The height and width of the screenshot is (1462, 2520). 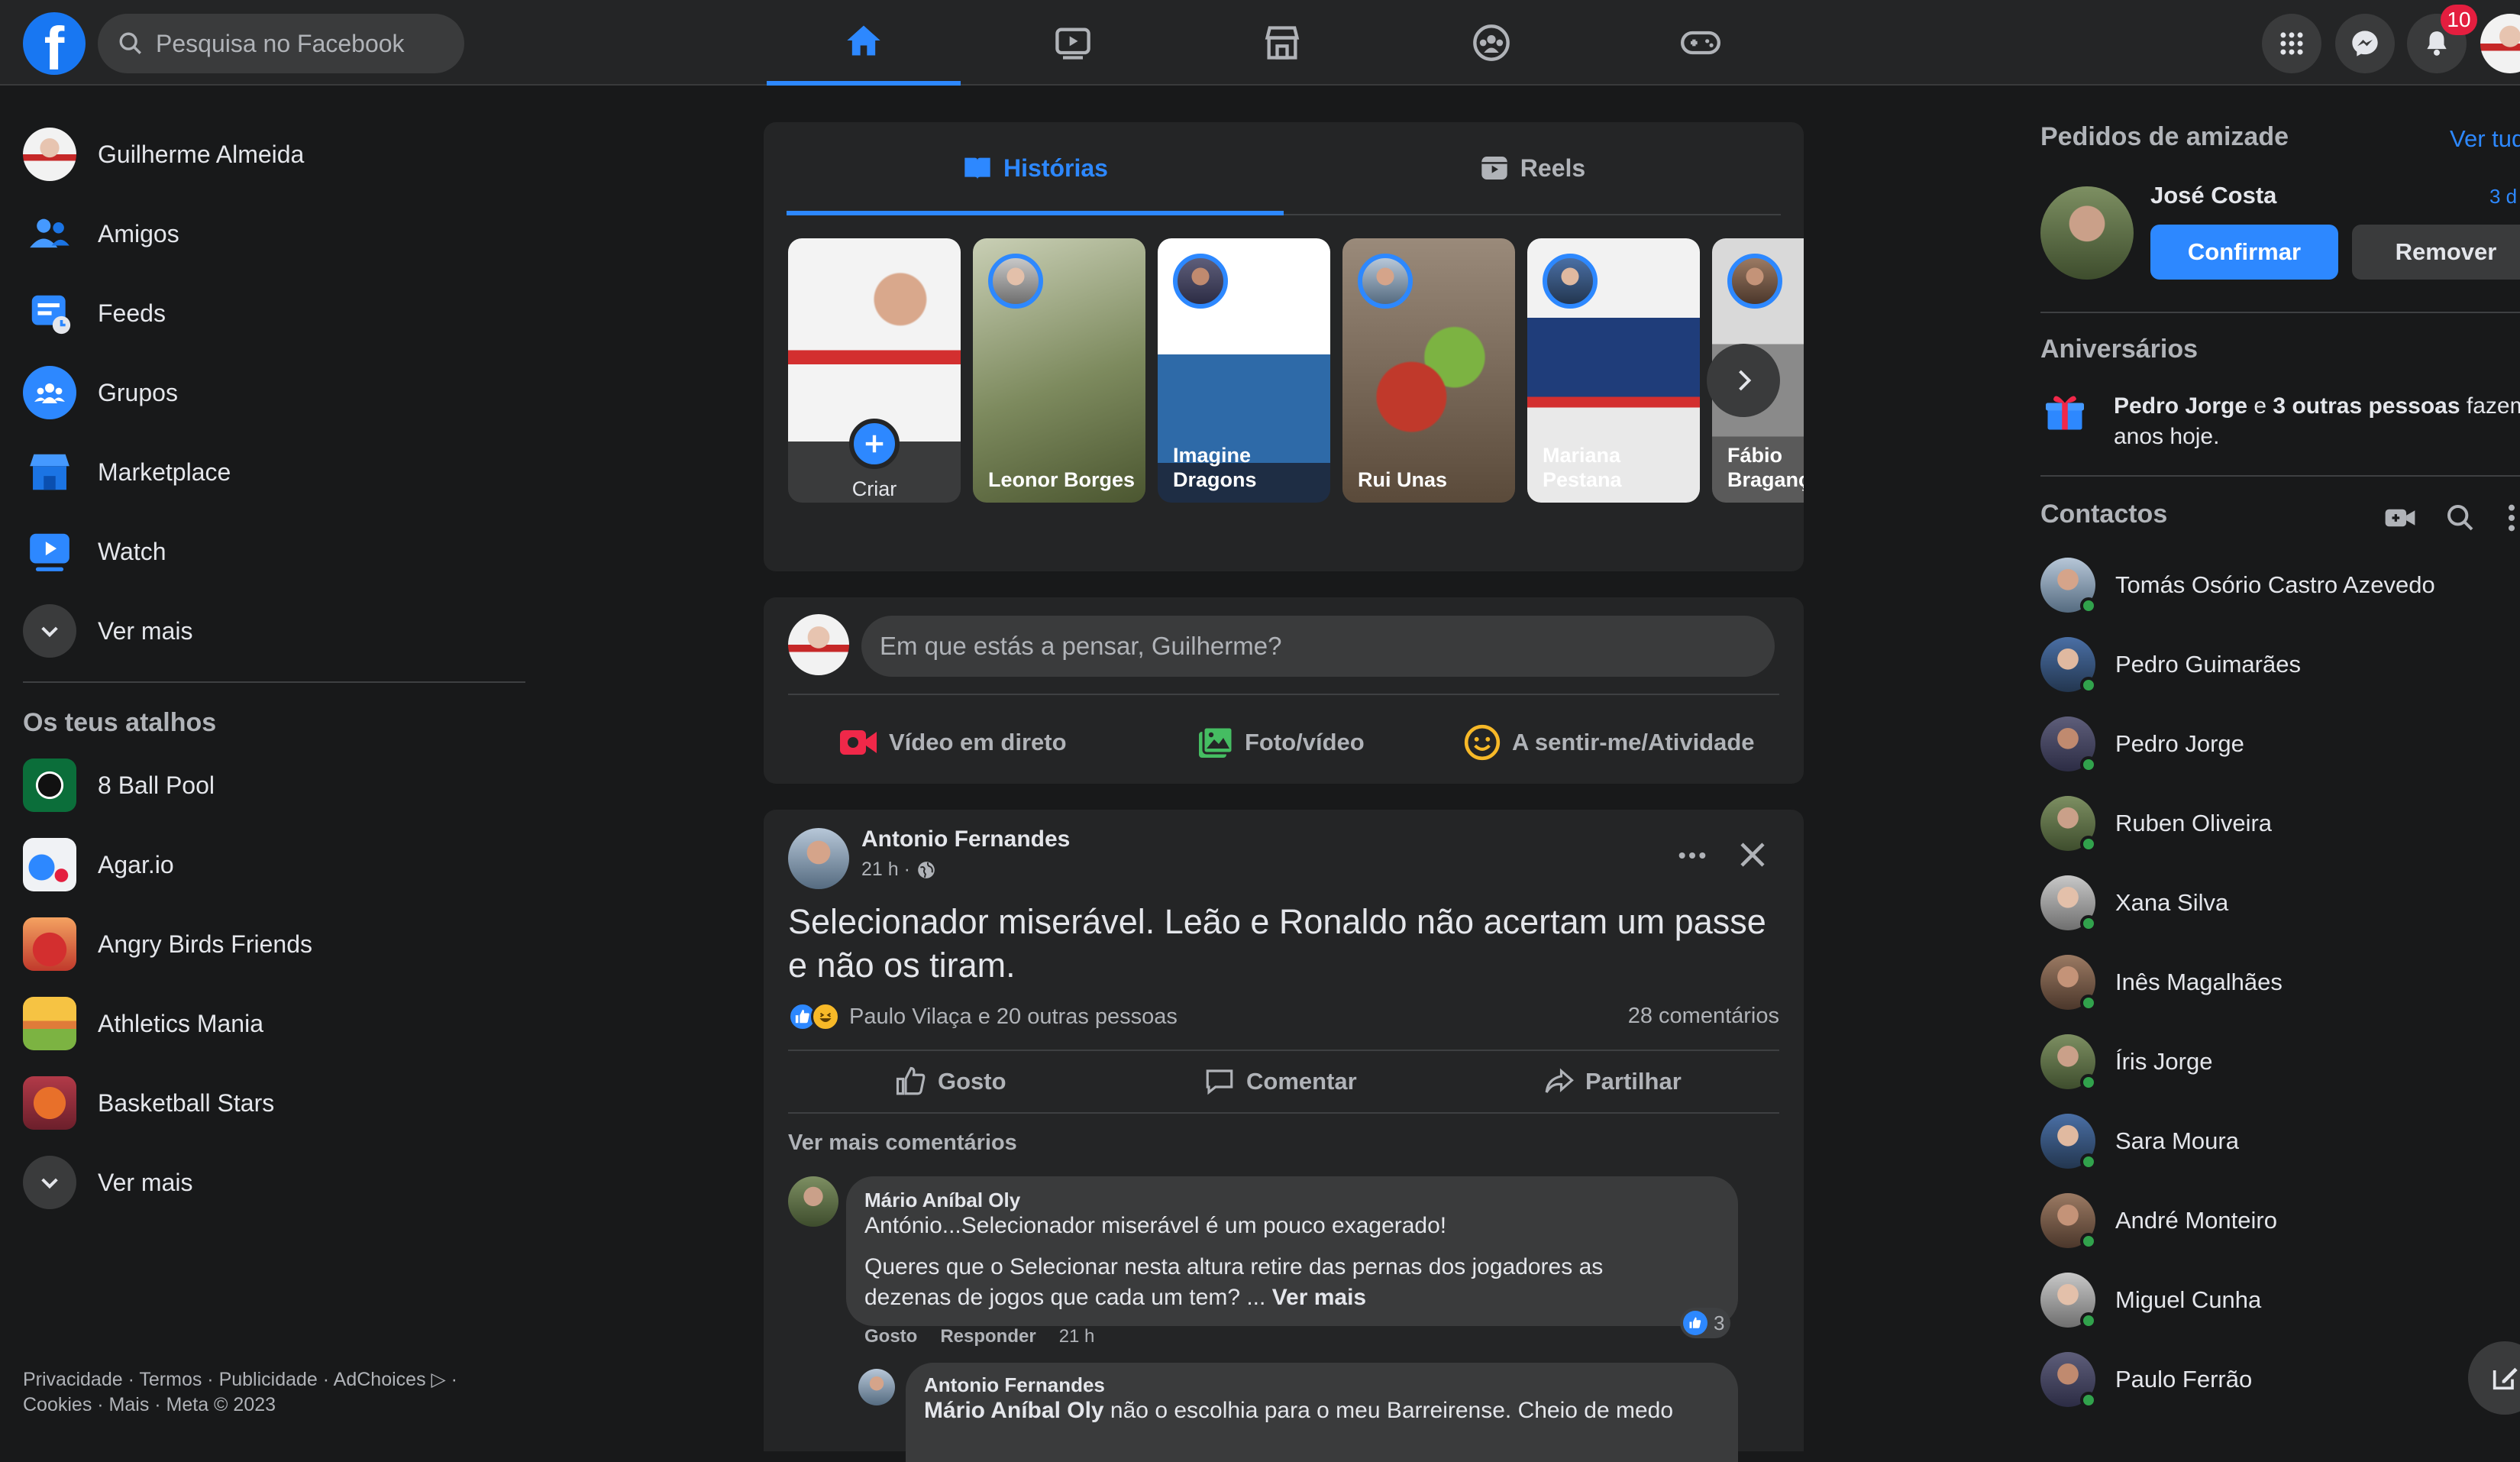 I want to click on groups-icon, so click(x=1491, y=43).